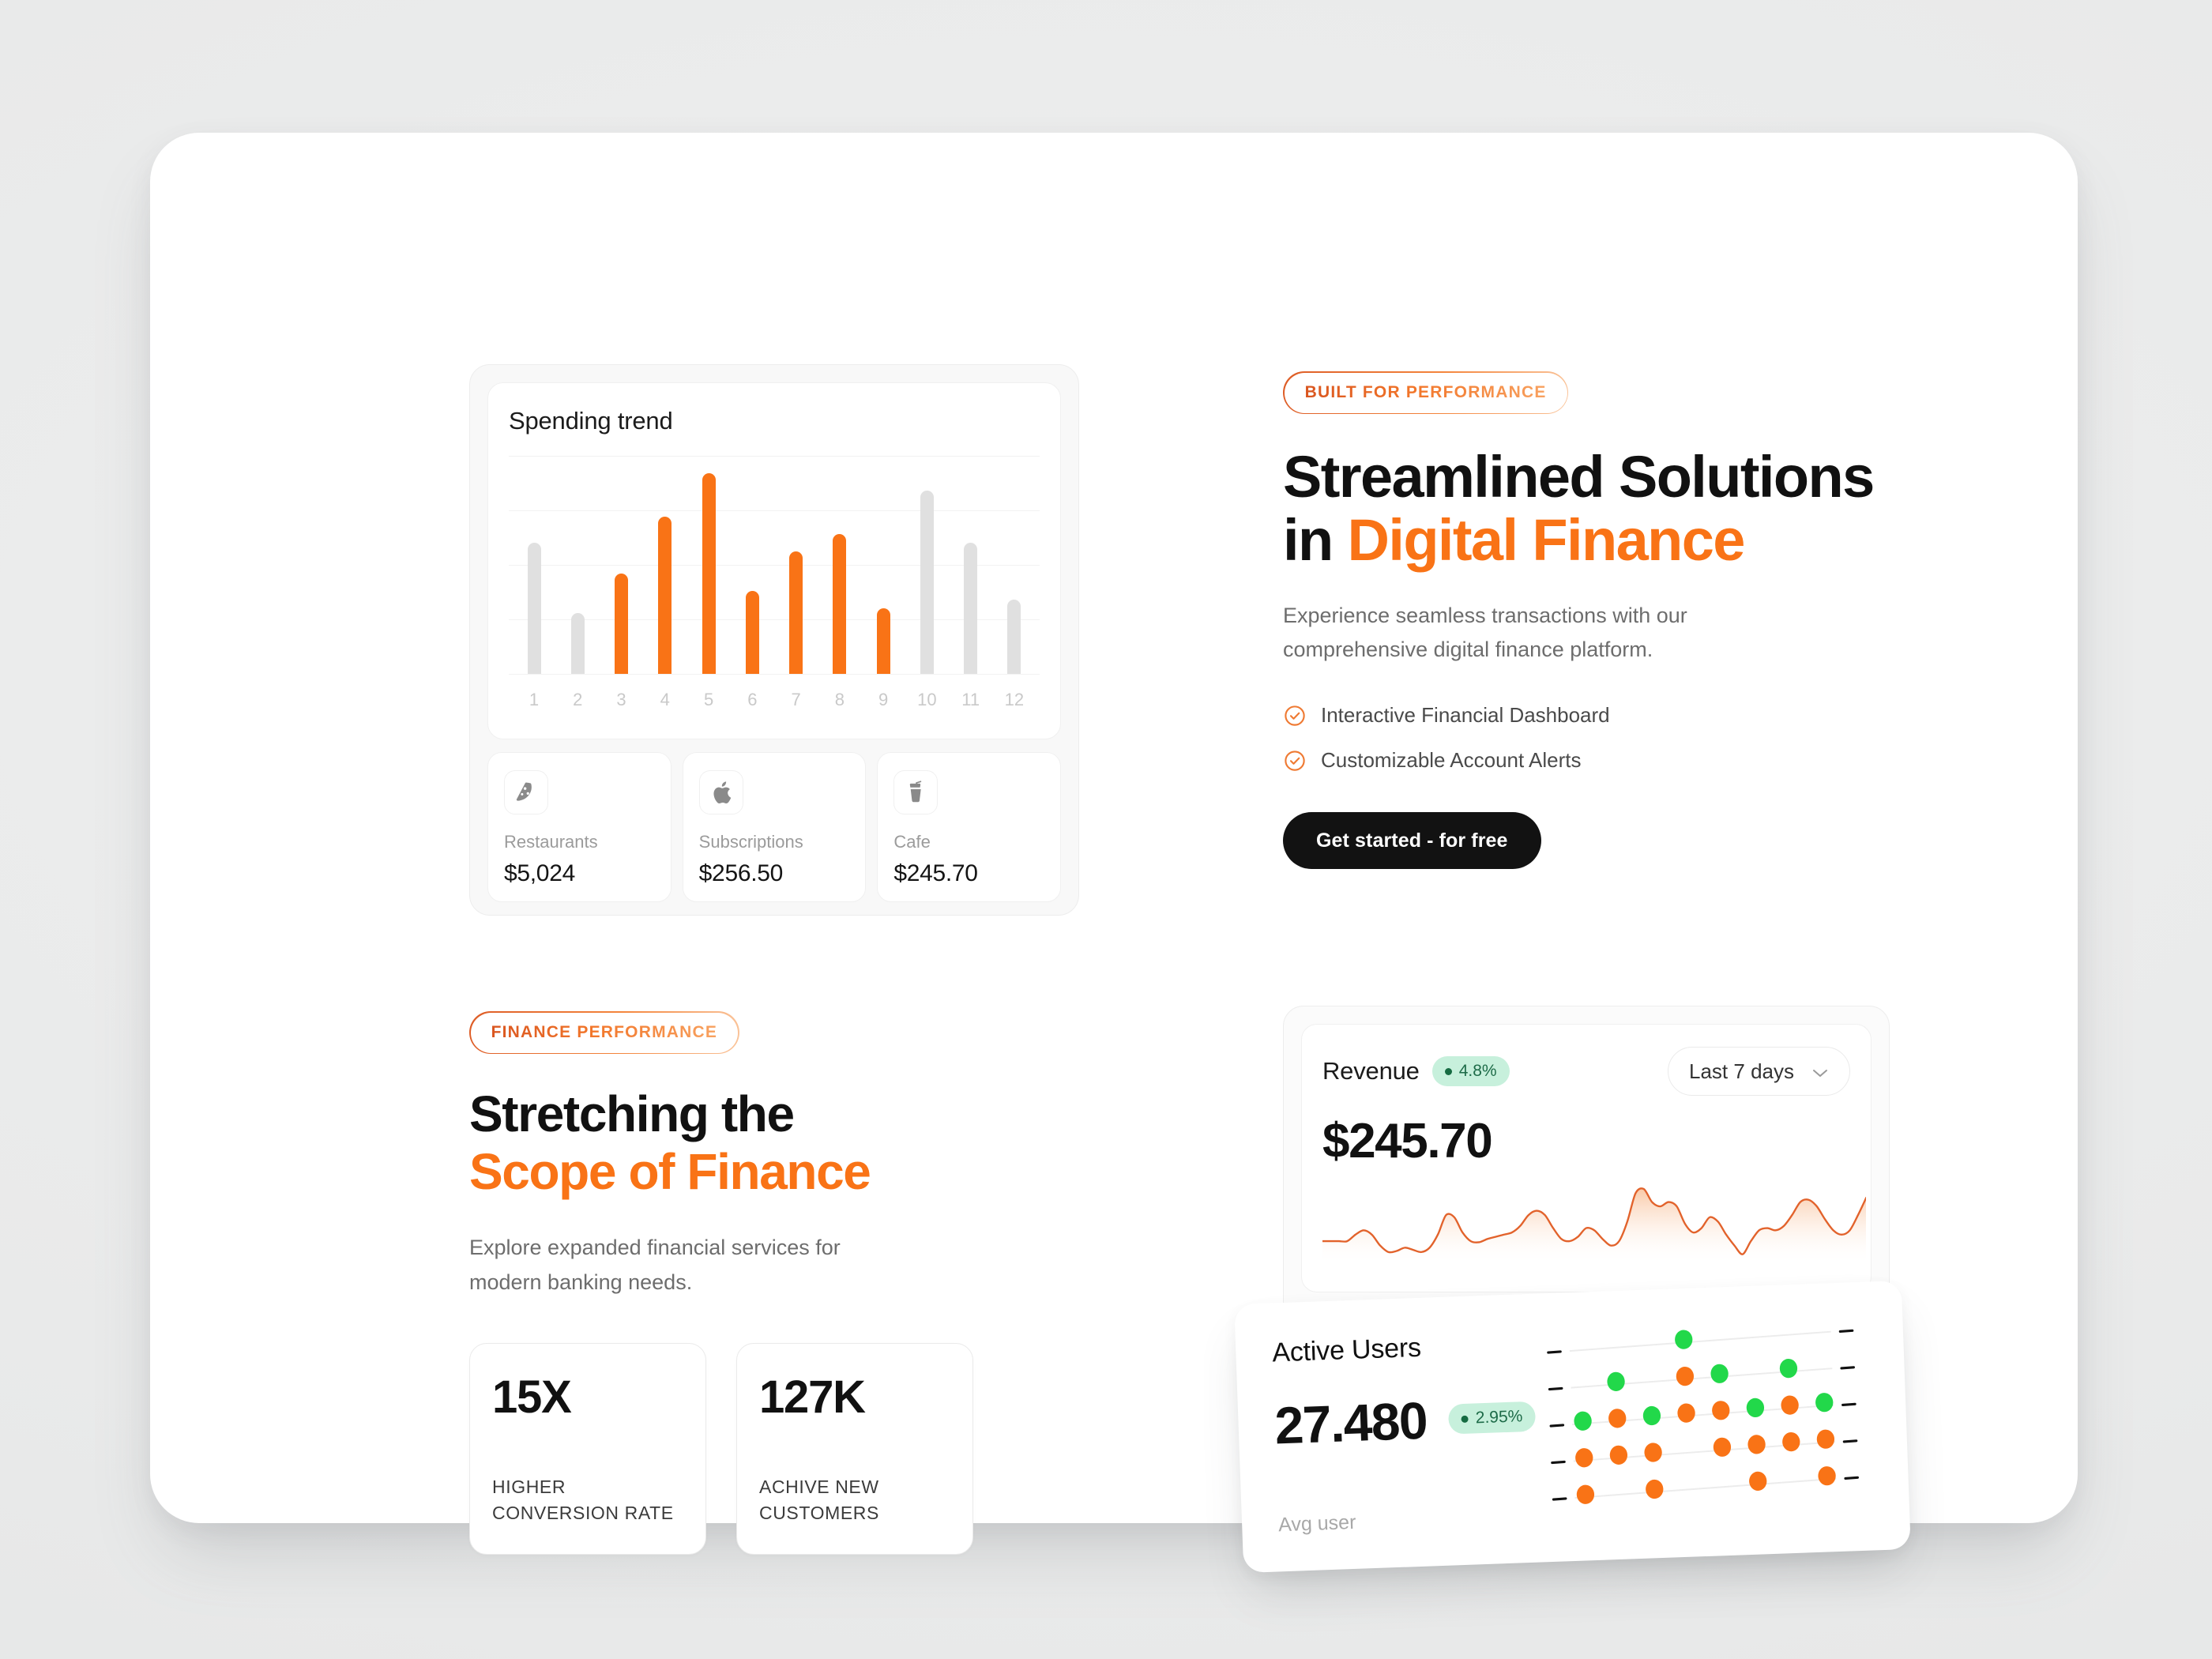  I want to click on x-axis-tick-label: 8, so click(840, 700).